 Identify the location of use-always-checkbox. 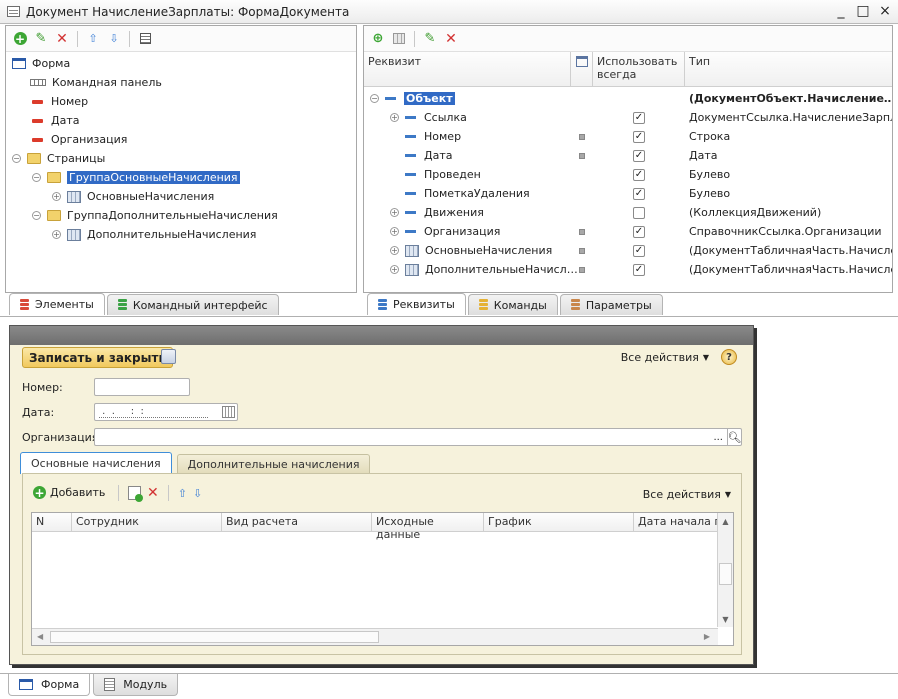
(639, 212).